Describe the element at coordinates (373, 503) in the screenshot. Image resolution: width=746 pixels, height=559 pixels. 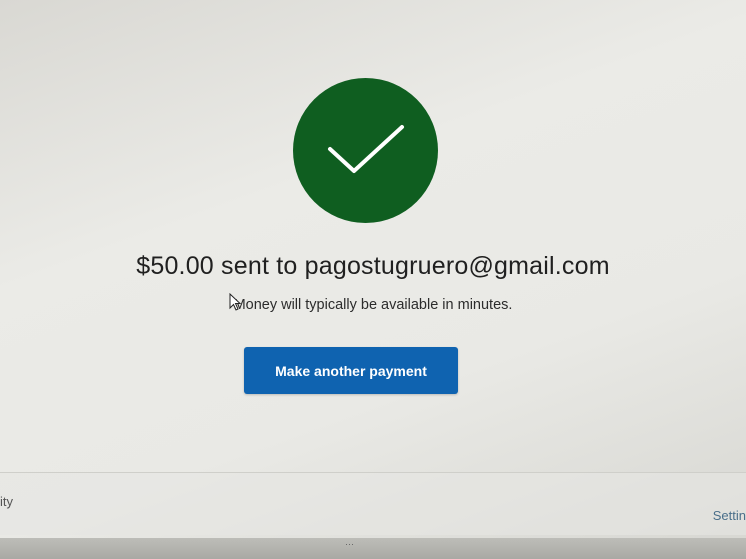
I see `footer-bar` at that location.